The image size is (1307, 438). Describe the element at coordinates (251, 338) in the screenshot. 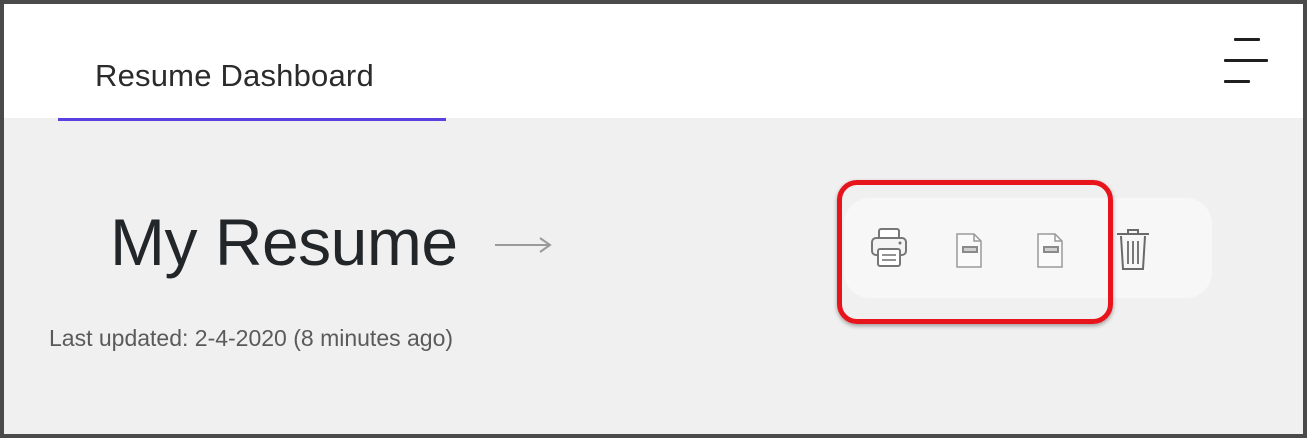

I see `last-updated-text: Last updated: 2-4-2020 (8 minutes ago)` at that location.